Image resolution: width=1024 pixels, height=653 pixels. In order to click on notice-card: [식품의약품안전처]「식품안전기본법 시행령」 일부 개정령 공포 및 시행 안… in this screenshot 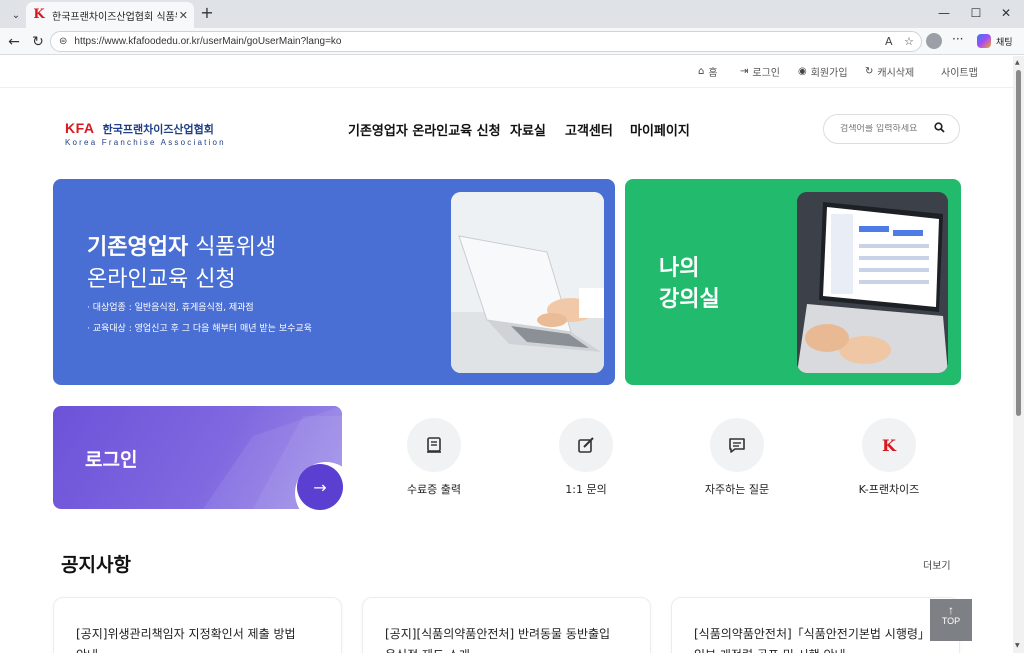, I will do `click(815, 625)`.